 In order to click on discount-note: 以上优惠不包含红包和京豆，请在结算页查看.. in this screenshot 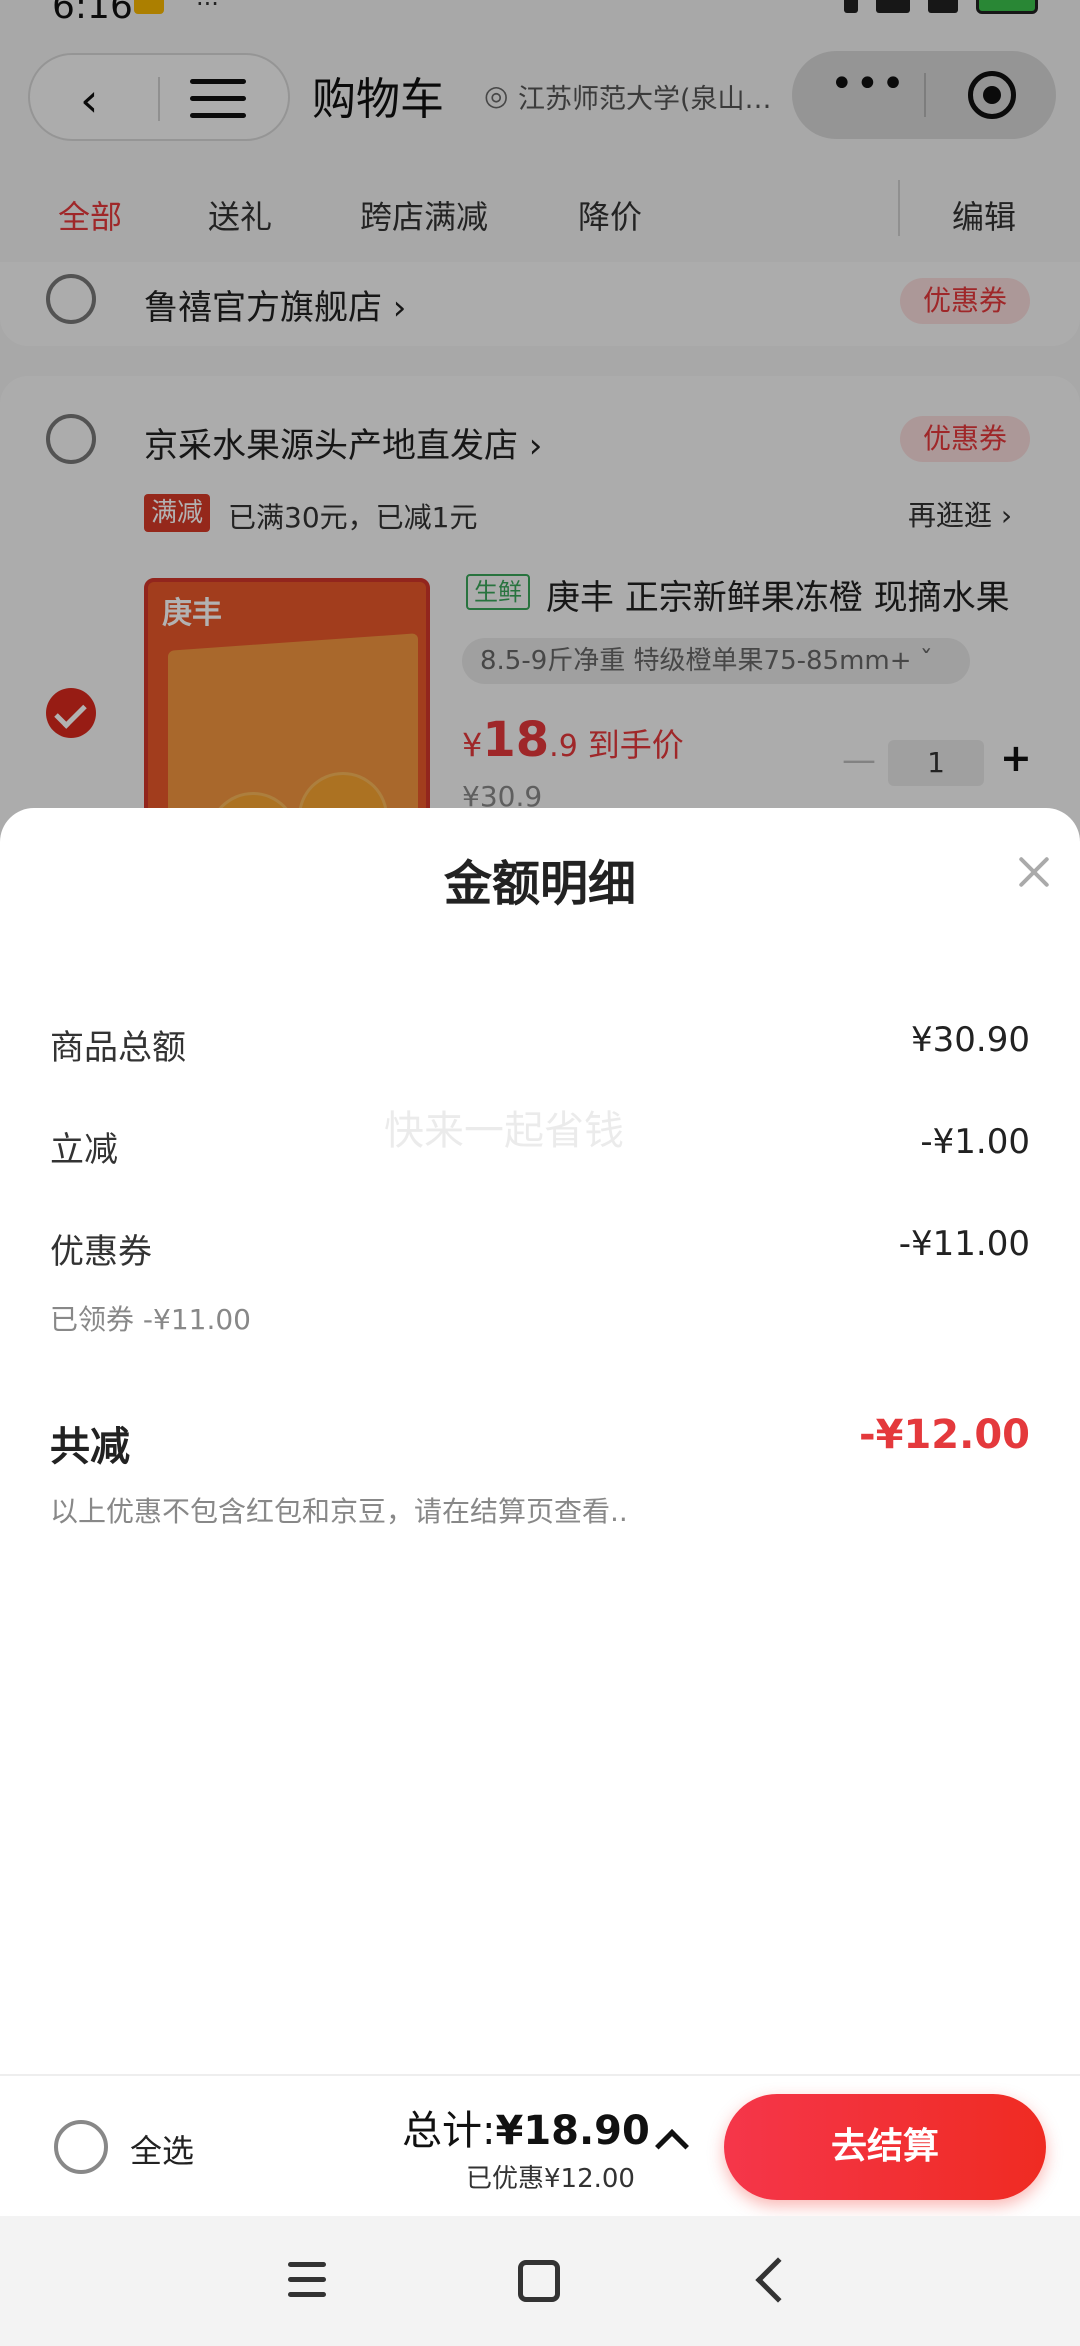, I will do `click(339, 1511)`.